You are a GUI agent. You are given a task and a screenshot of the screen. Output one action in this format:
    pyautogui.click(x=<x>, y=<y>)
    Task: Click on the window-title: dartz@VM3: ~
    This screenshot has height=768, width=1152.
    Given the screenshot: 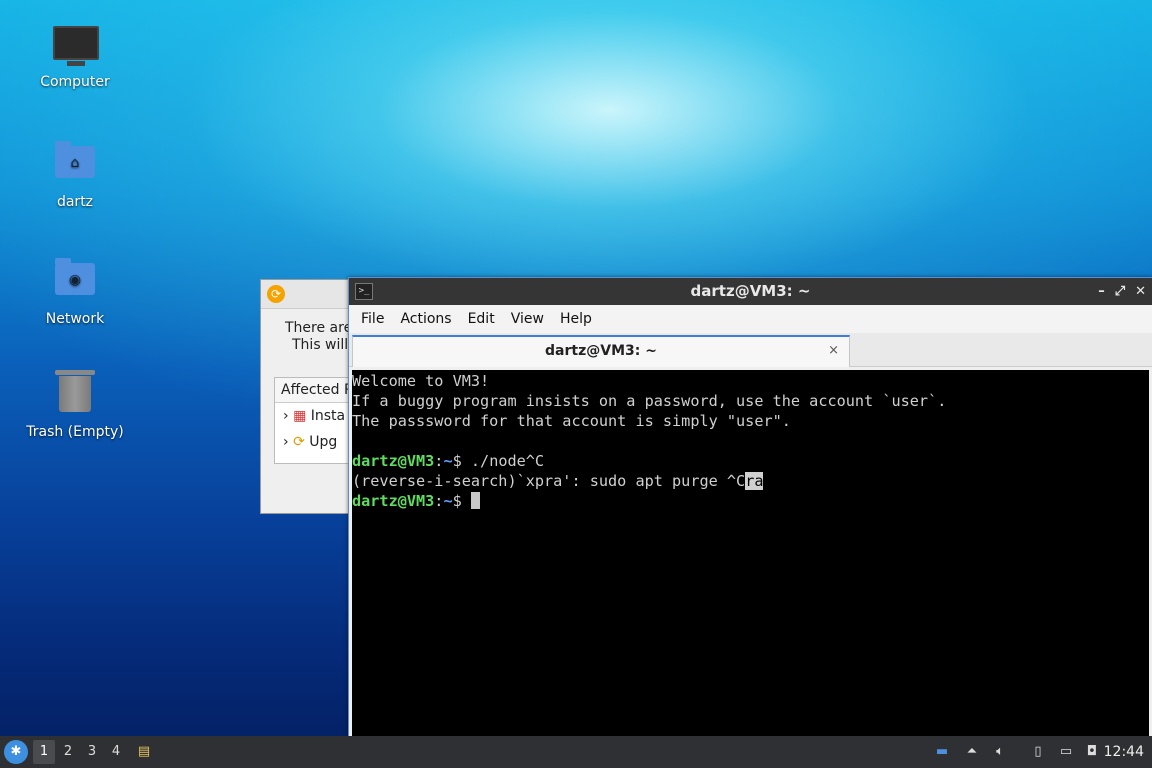 What is the action you would take?
    pyautogui.click(x=750, y=291)
    